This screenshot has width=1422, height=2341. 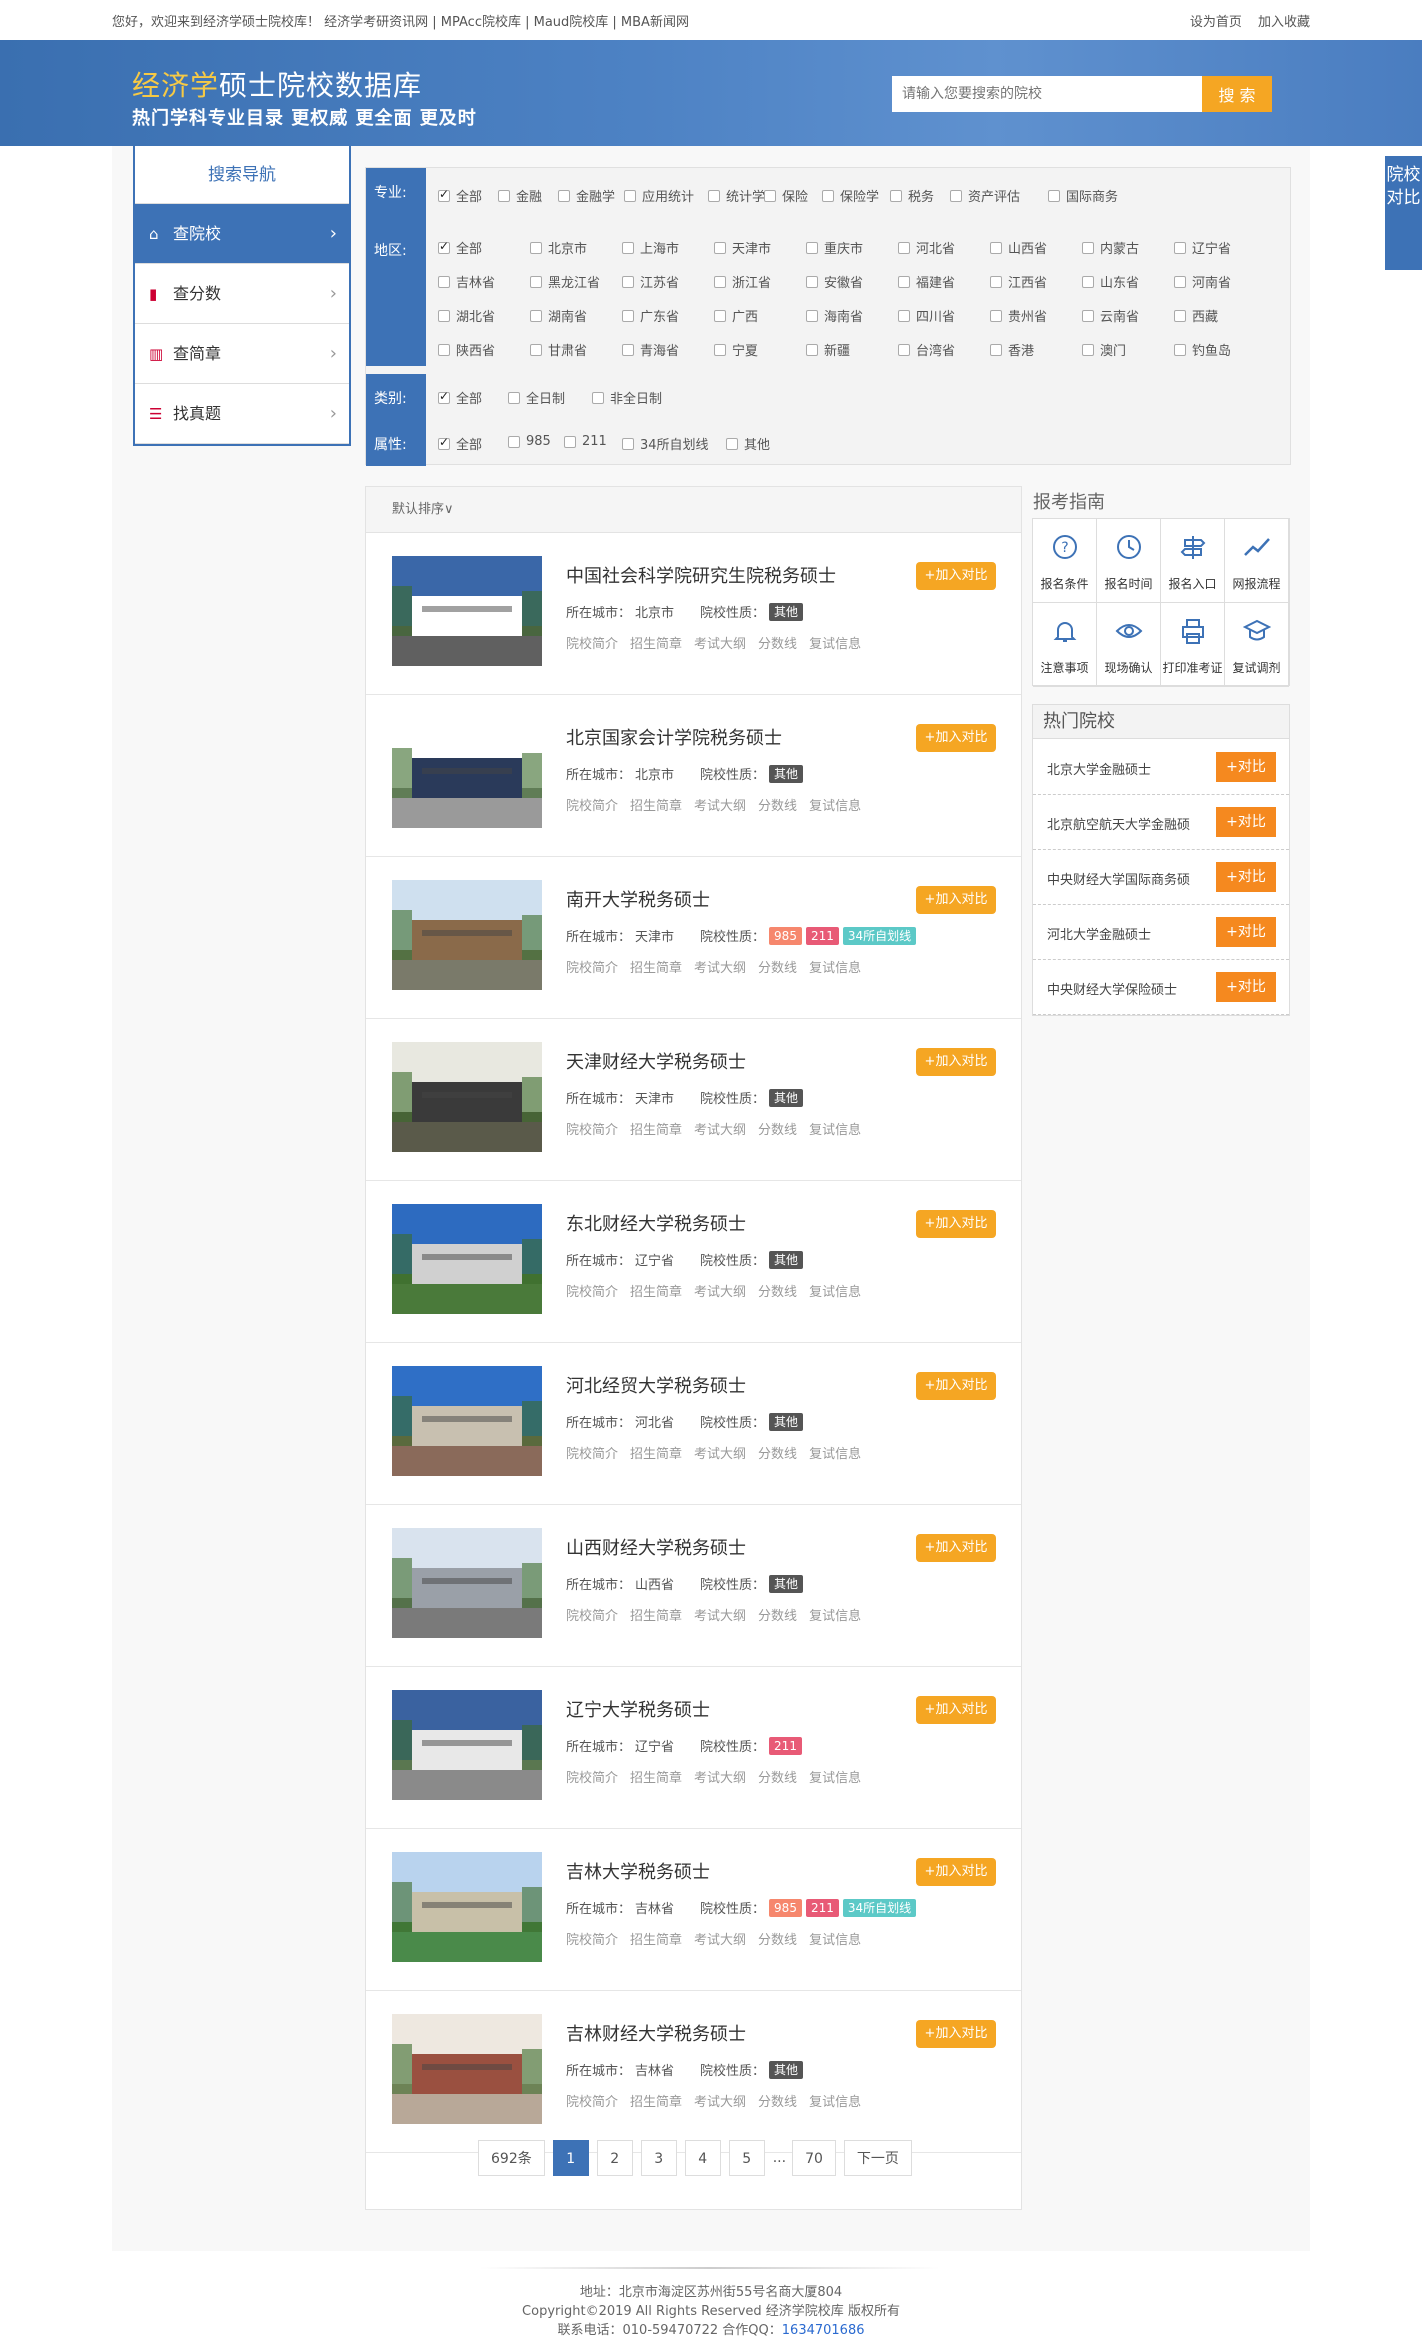 What do you see at coordinates (558, 315) in the screenshot?
I see `filter-option: 湖南省` at bounding box center [558, 315].